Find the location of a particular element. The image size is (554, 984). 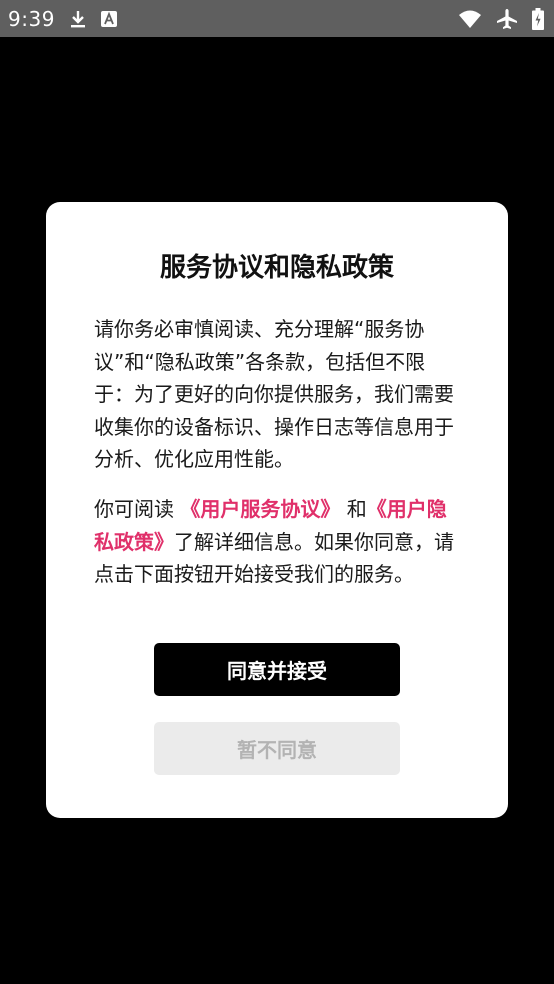

battery-icon is located at coordinates (538, 18).